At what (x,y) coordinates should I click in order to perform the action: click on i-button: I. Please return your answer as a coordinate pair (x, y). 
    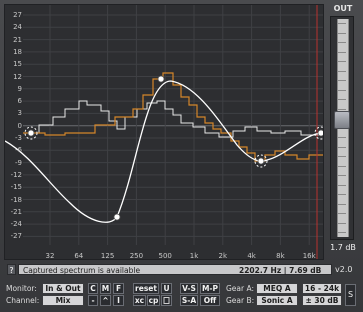
    Looking at the image, I should click on (118, 300).